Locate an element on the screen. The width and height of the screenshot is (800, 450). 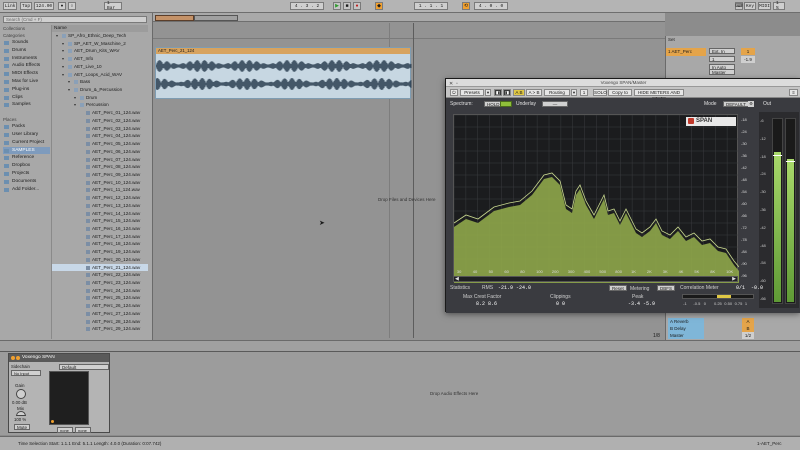
file-row: AET_Perc_07_124.wav is located at coordinates (100, 160).